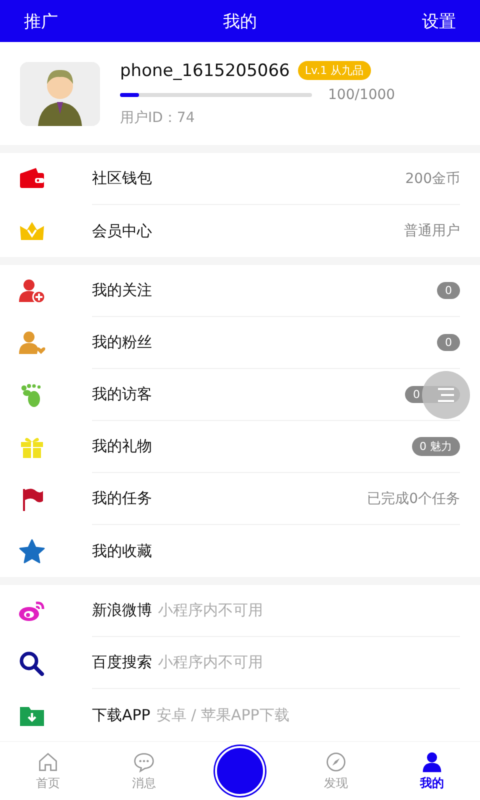 The height and width of the screenshot is (800, 480). I want to click on nav-tab: 我的, so click(432, 771).